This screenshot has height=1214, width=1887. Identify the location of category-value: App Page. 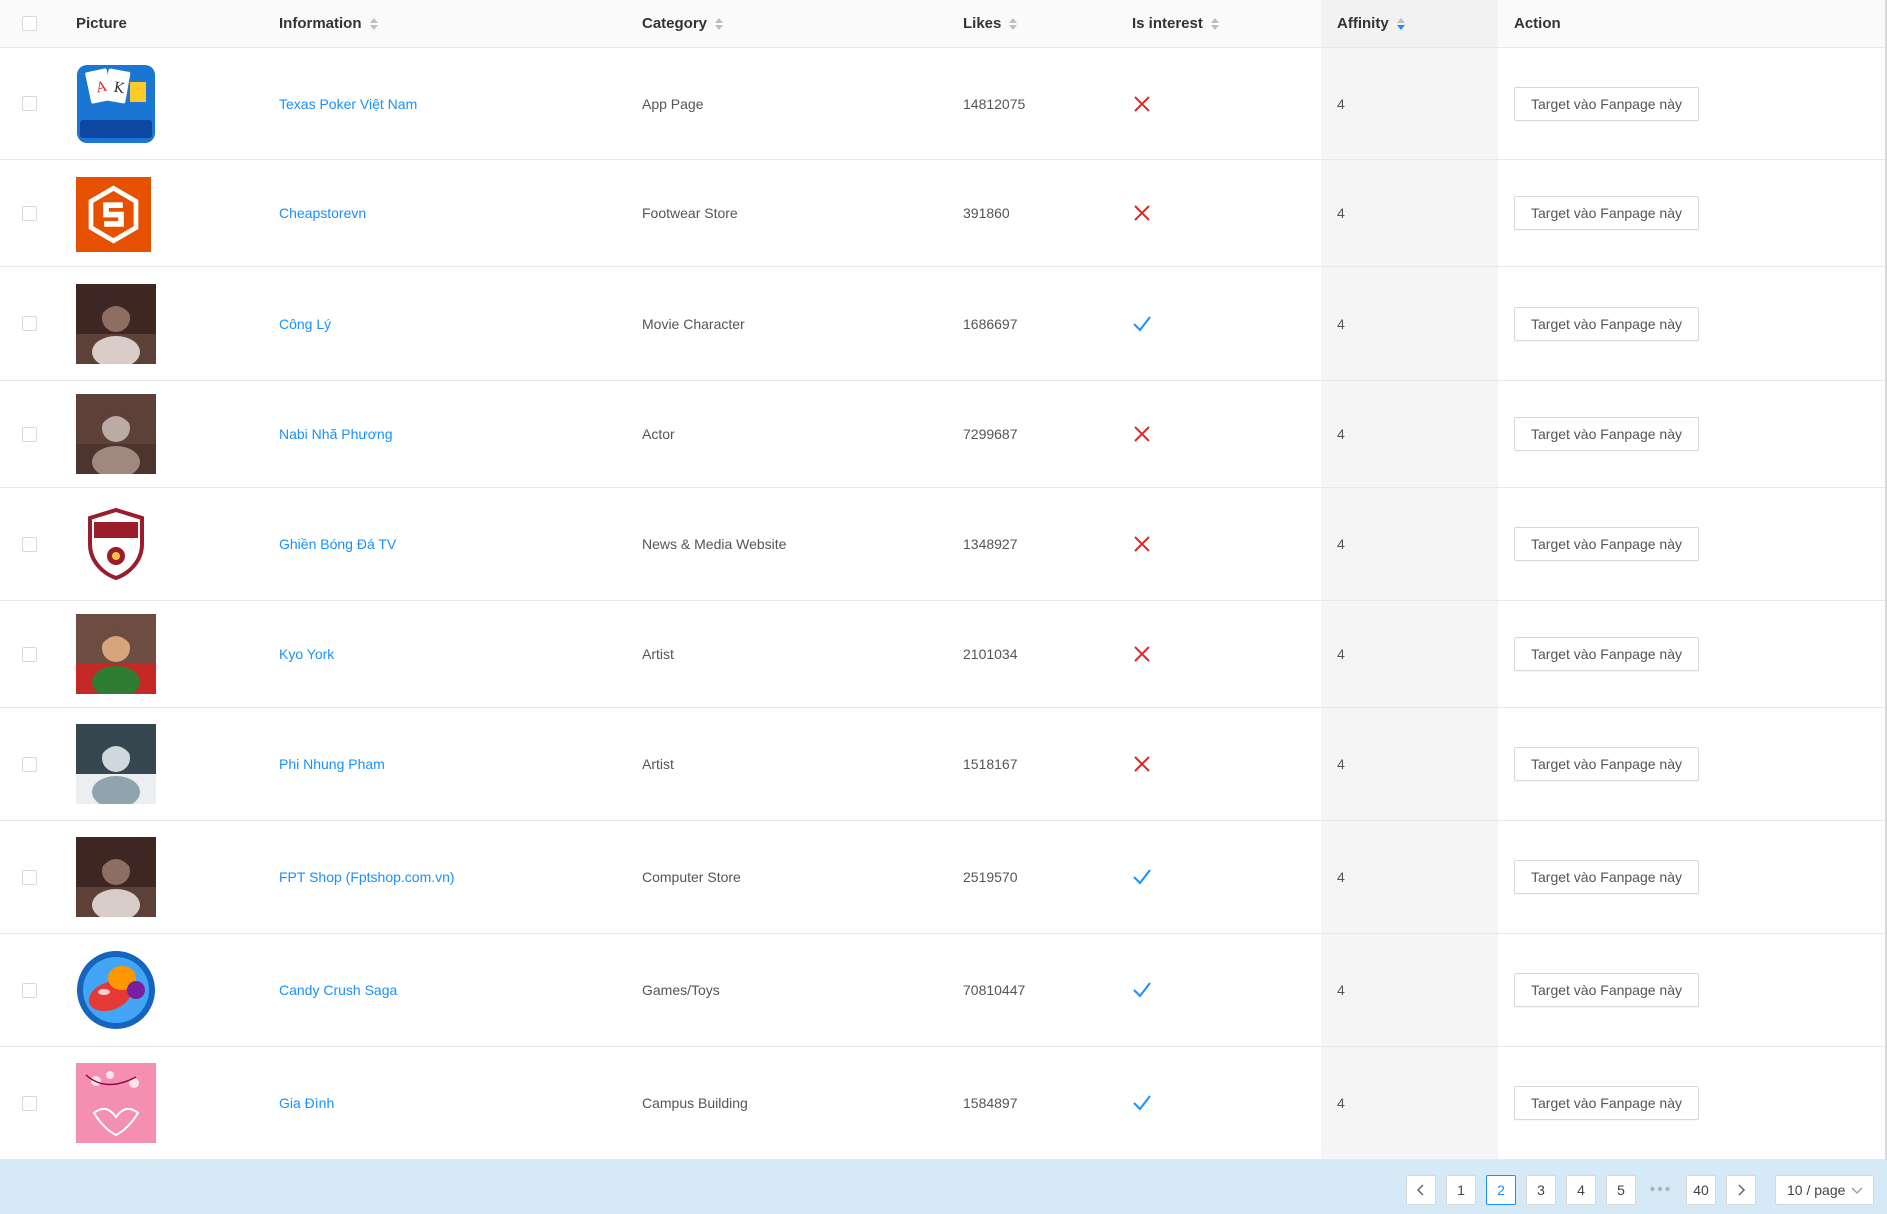
(673, 103).